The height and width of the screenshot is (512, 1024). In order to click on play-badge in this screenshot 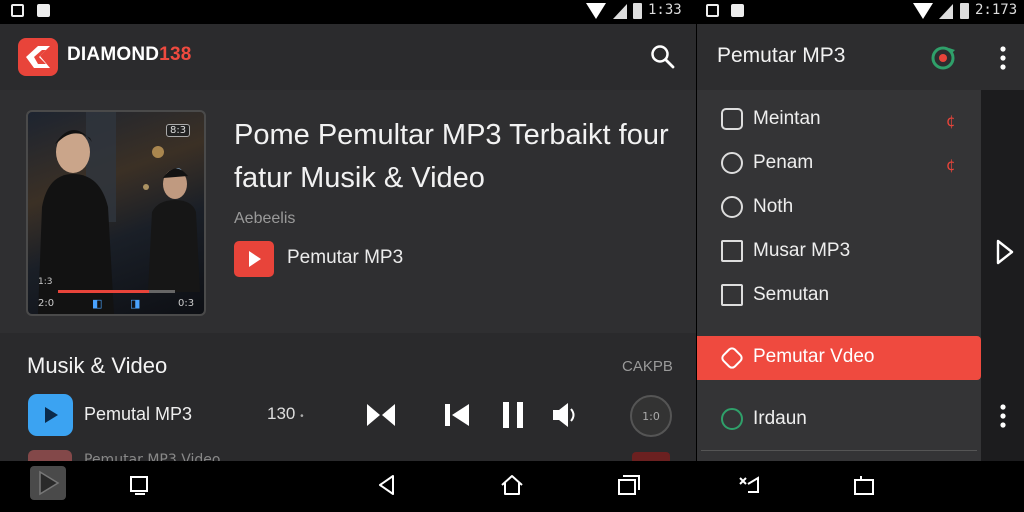, I will do `click(254, 259)`.